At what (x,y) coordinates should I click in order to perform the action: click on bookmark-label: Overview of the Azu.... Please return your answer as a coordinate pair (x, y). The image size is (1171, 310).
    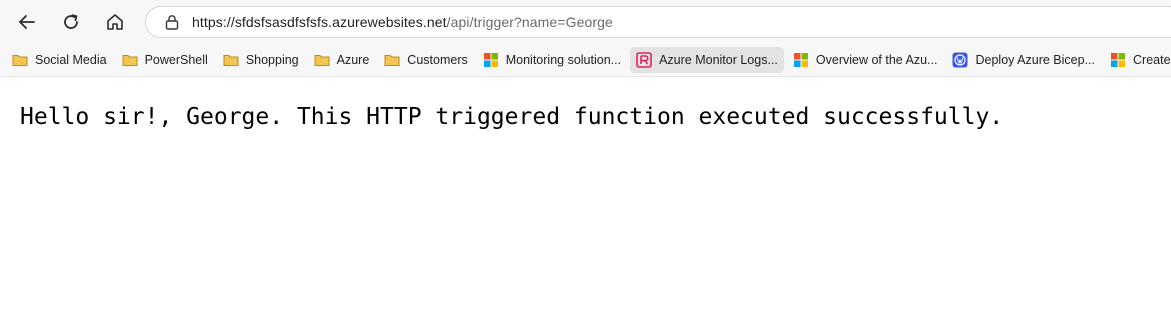
    Looking at the image, I should click on (876, 60).